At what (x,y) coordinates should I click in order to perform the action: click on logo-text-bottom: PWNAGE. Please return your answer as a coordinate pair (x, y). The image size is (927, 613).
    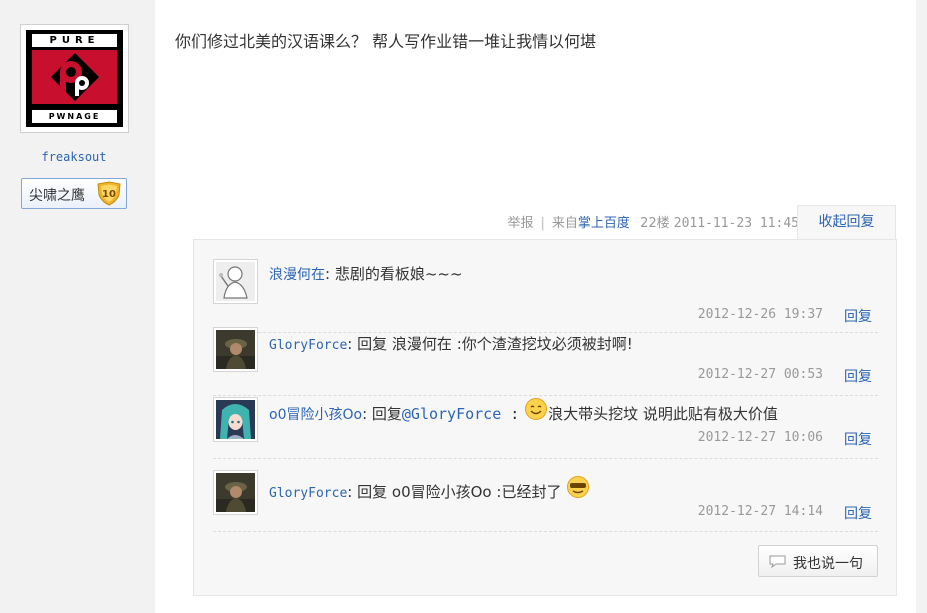
    Looking at the image, I should click on (74, 116).